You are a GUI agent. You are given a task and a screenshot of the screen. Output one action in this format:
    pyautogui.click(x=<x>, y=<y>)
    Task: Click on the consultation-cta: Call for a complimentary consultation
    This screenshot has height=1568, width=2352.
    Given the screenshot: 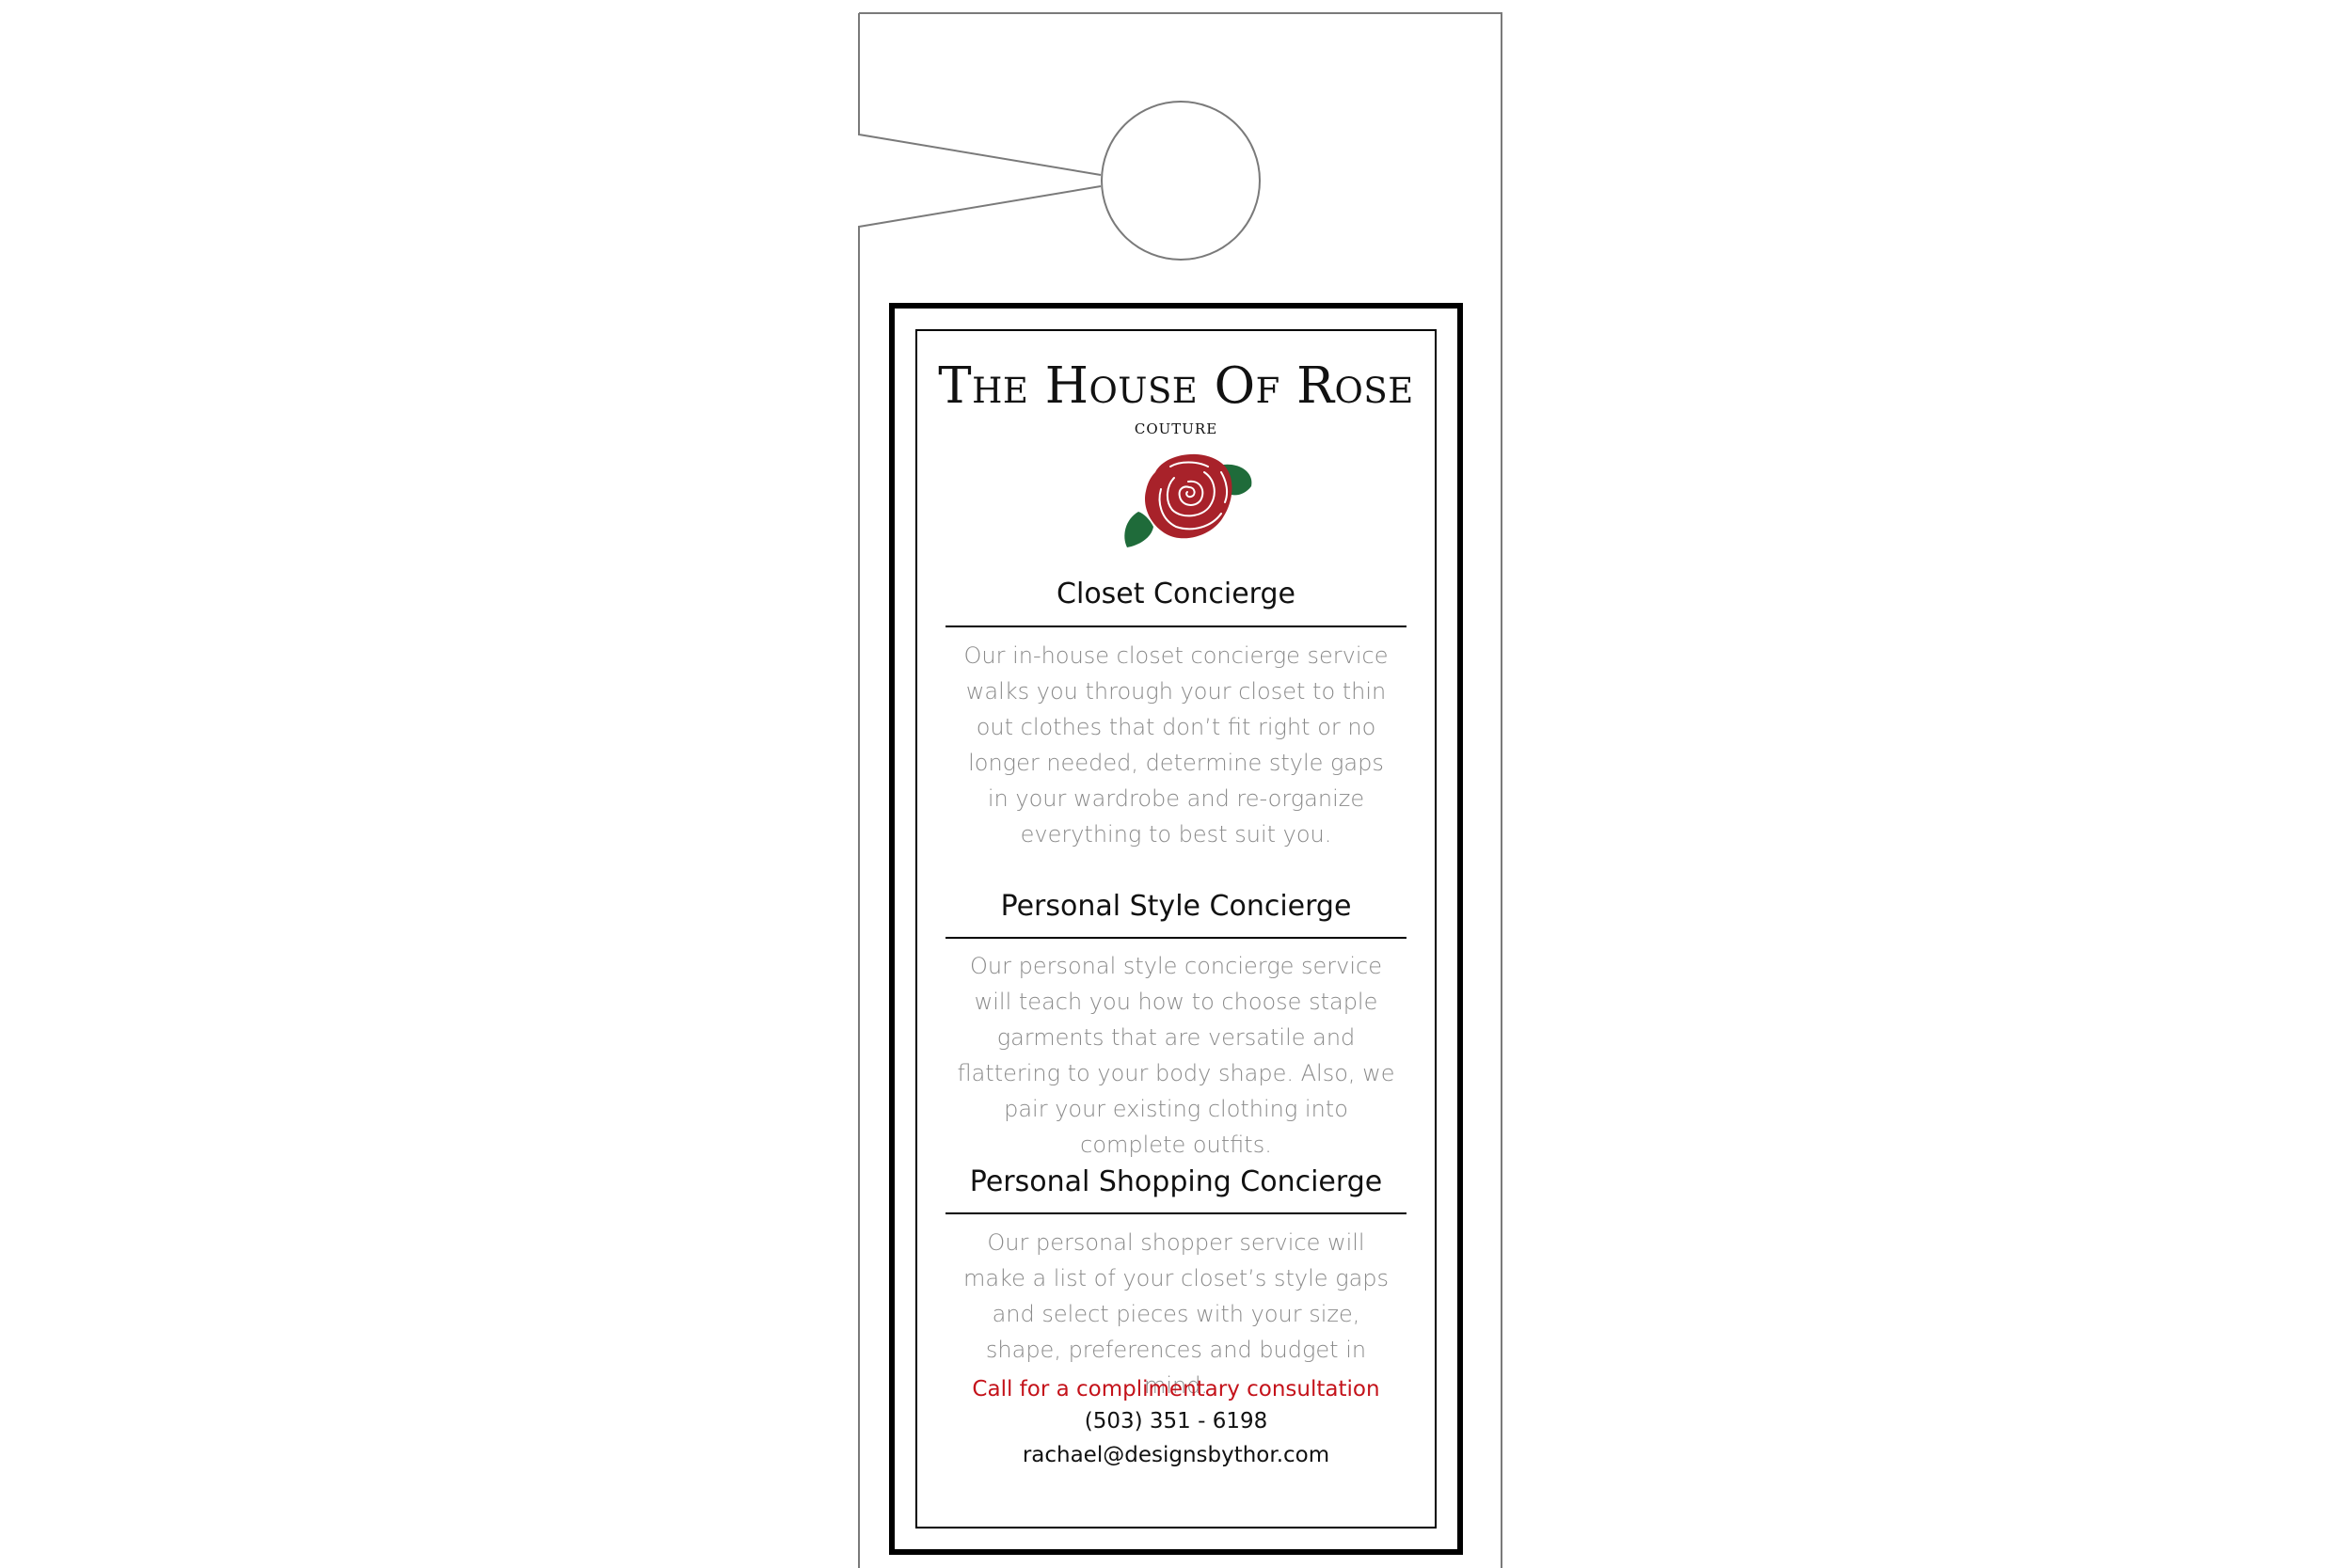 What is the action you would take?
    pyautogui.click(x=1176, y=1389)
    